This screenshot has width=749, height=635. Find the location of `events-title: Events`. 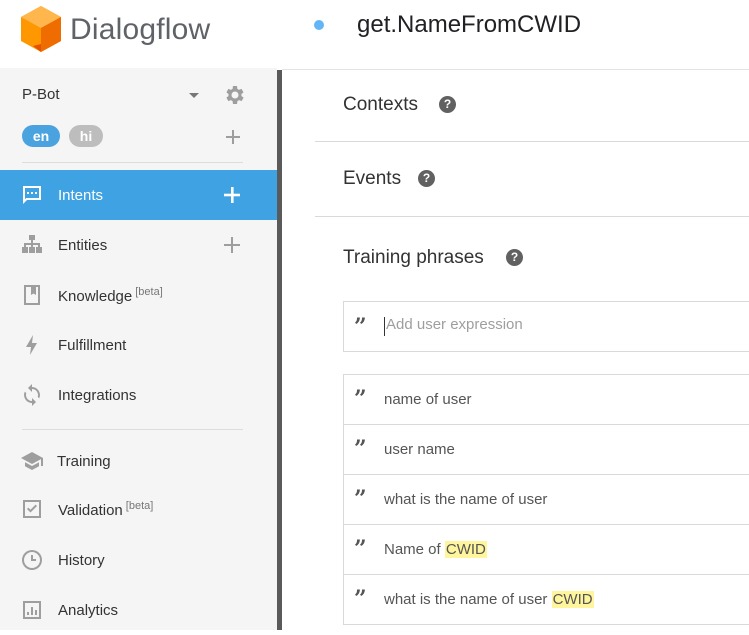

events-title: Events is located at coordinates (372, 178).